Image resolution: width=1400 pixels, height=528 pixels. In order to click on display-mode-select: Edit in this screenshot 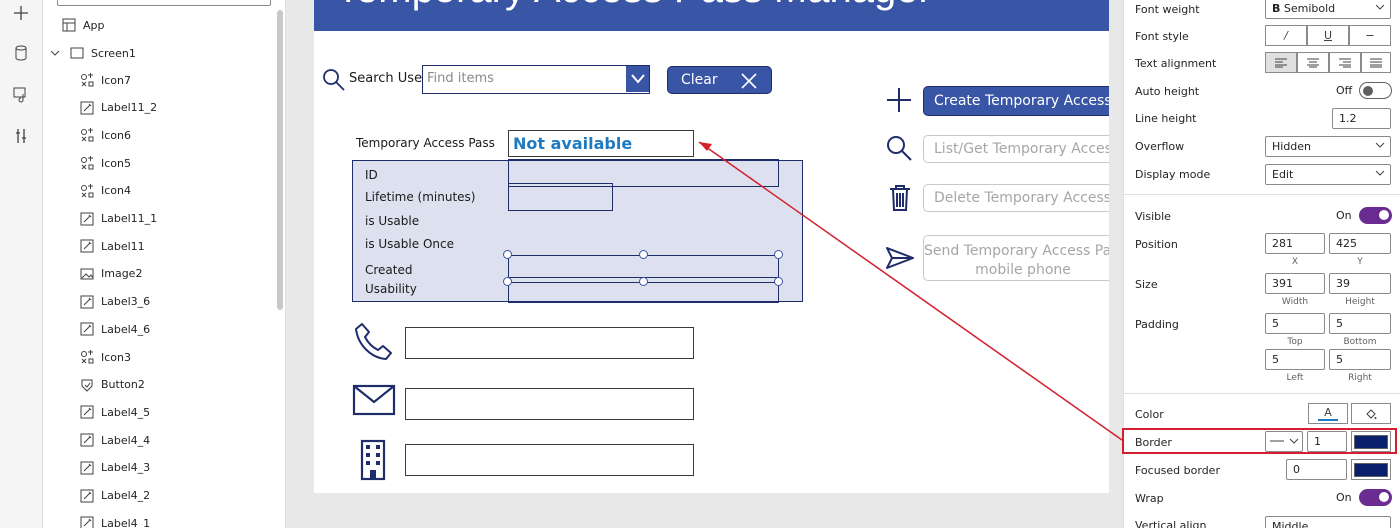, I will do `click(1328, 174)`.